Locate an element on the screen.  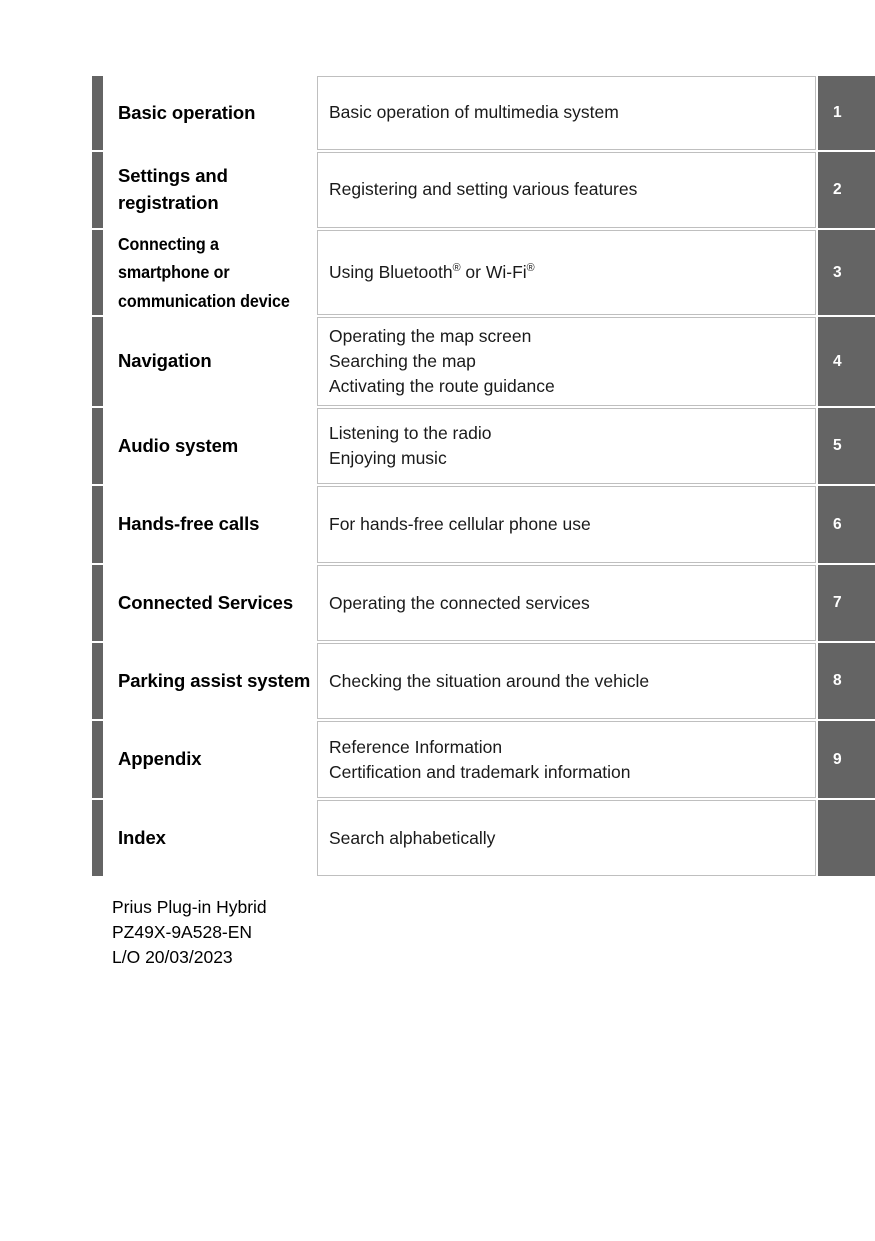
chapter-title-cell: Hands-free calls is located at coordinates (210, 524).